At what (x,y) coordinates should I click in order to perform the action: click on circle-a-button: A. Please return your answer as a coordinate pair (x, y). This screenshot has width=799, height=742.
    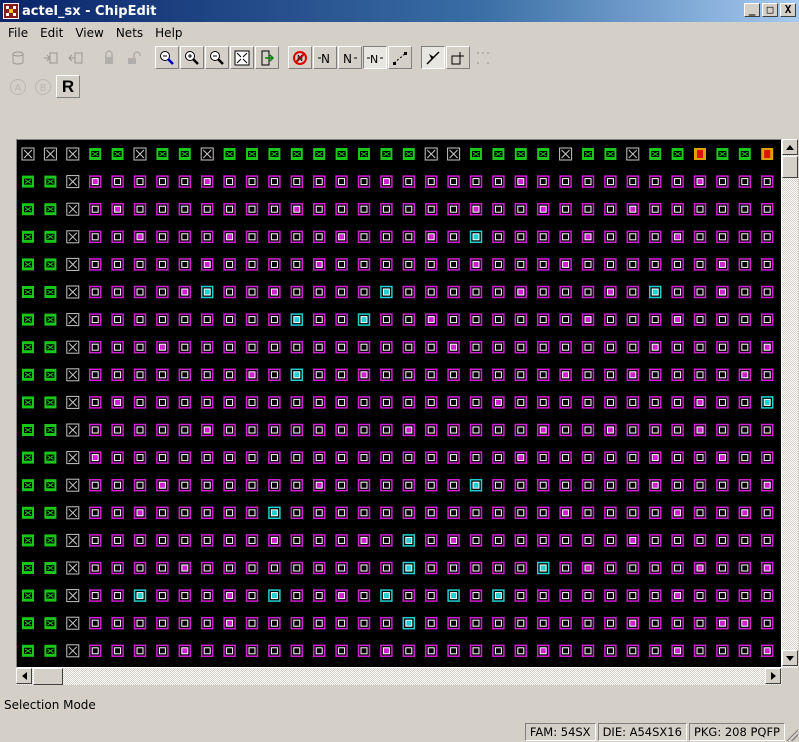
    Looking at the image, I should click on (18, 86).